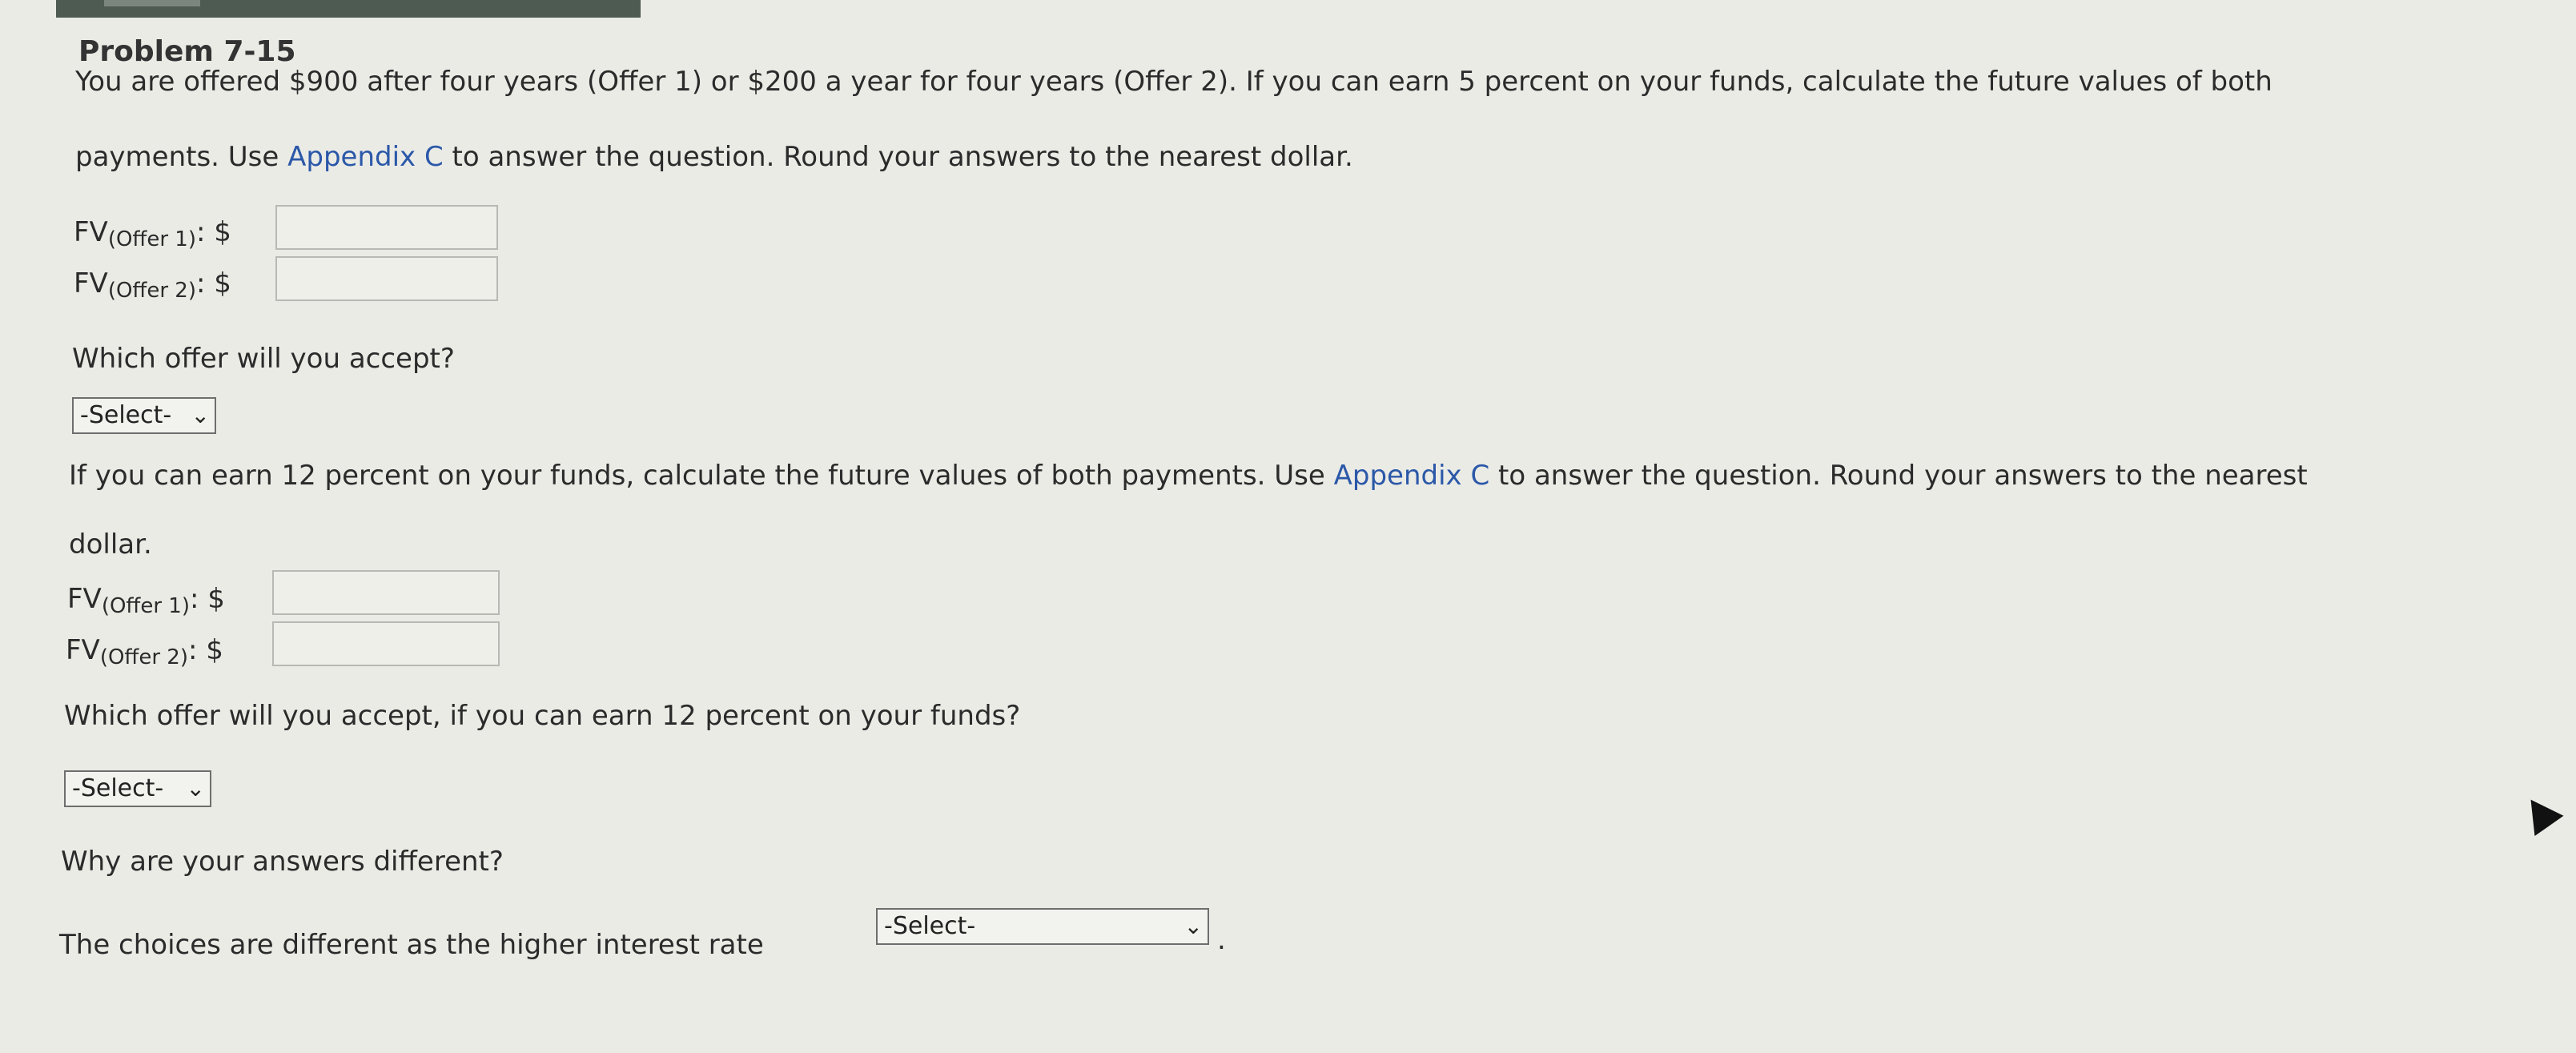  Describe the element at coordinates (1221, 940) in the screenshot. I see `part3-sentence-end: .` at that location.